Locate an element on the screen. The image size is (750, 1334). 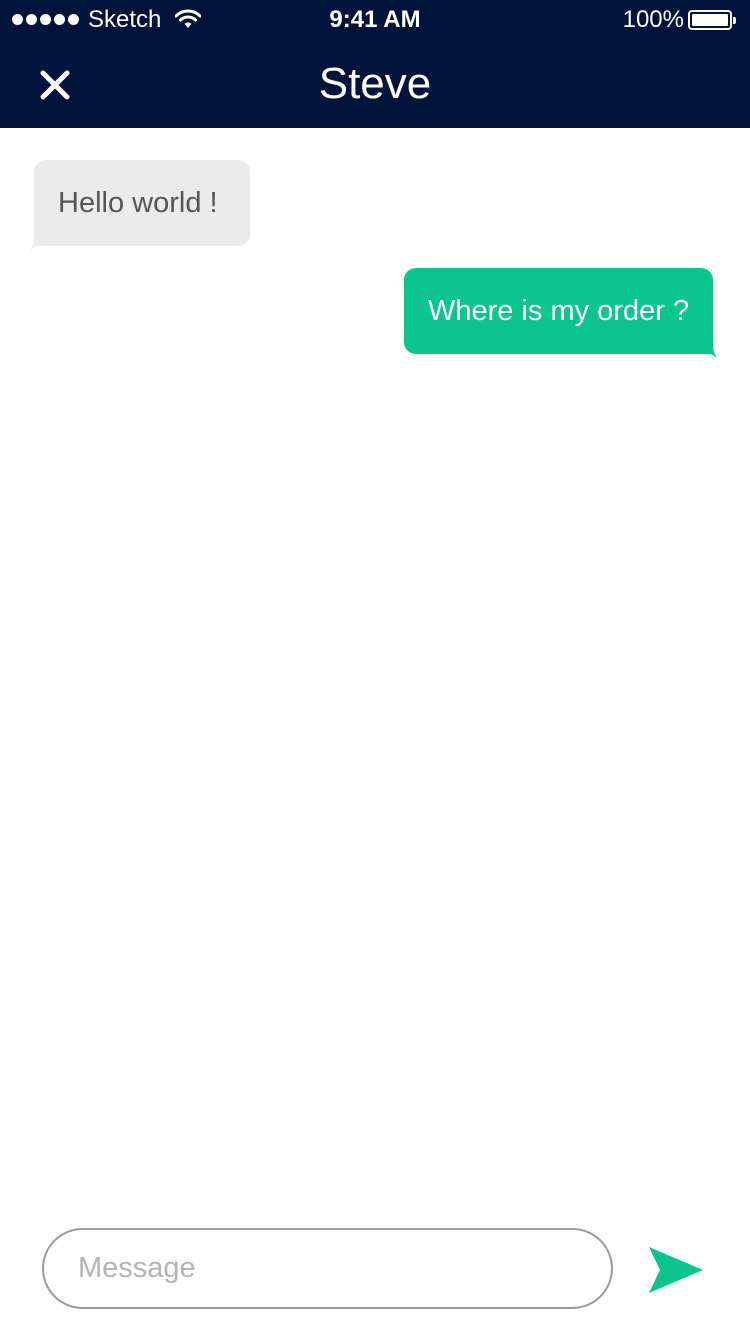
battery-full-icon is located at coordinates (712, 20).